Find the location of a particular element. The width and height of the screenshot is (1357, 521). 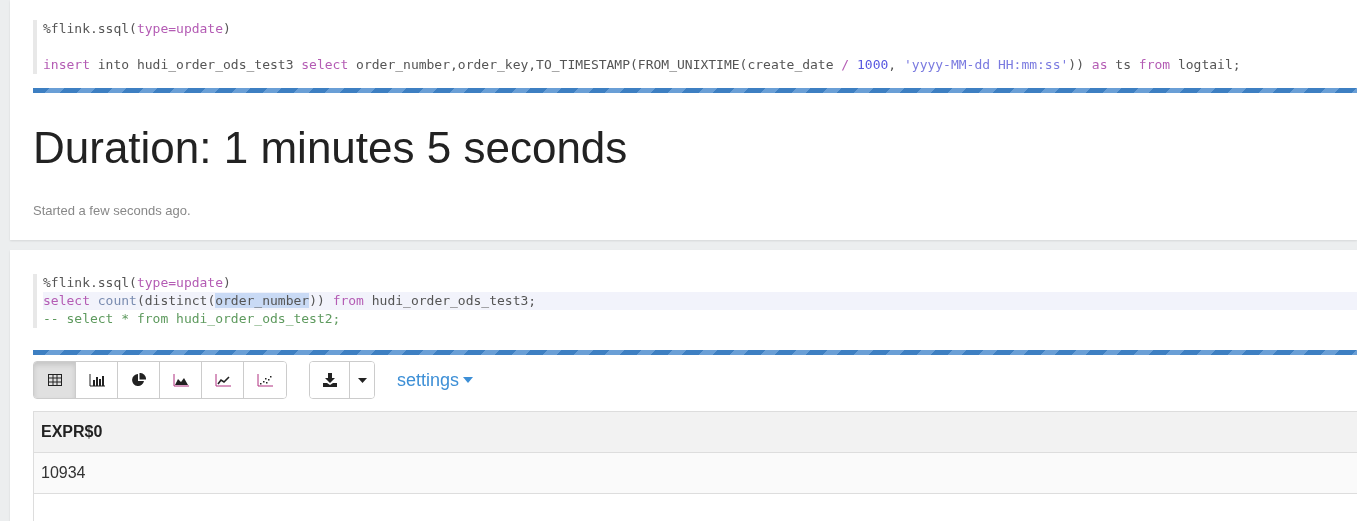

line-chart-icon is located at coordinates (222, 380).